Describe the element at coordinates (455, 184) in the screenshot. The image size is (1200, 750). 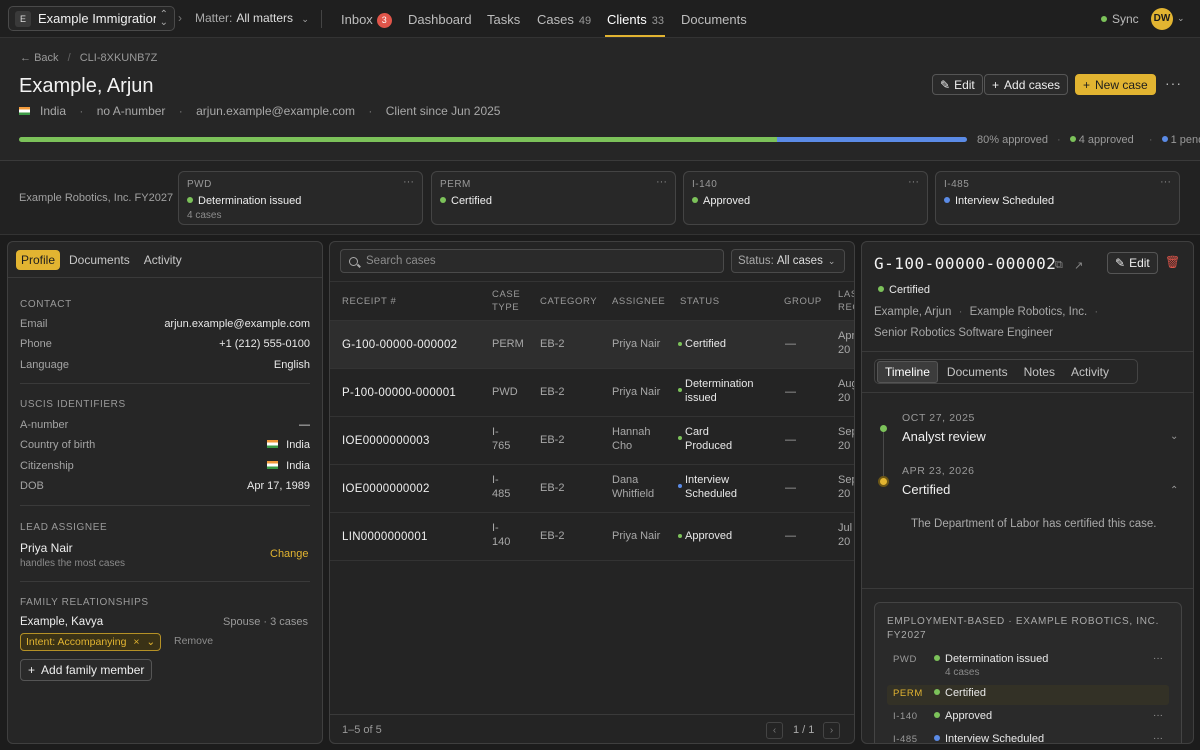
I see `stage-type: PERM` at that location.